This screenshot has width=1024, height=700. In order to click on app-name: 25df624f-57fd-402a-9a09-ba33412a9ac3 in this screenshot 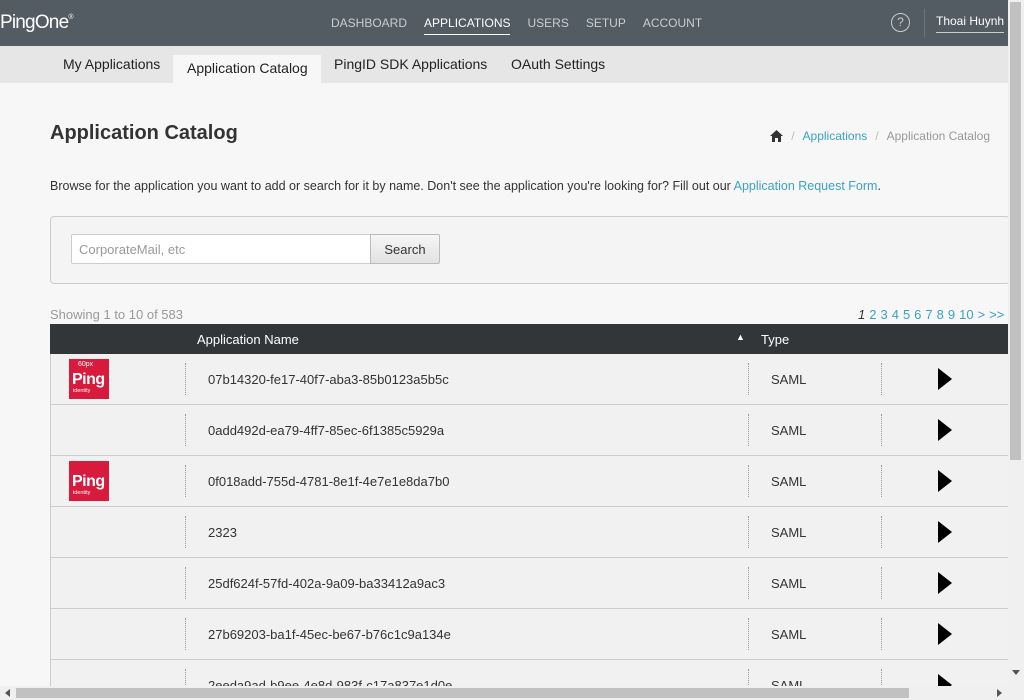, I will do `click(327, 583)`.